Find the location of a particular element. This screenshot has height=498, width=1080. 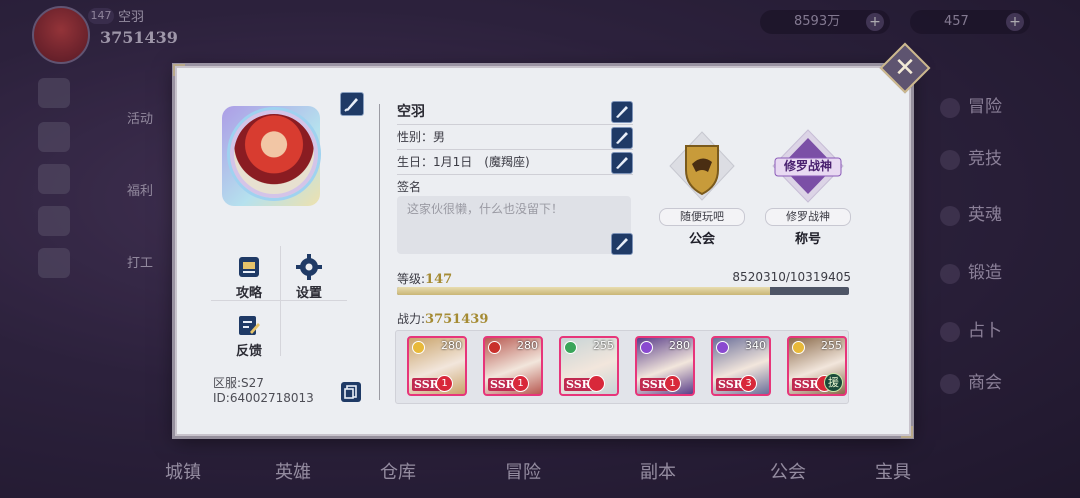

server-info: 区服:S27 is located at coordinates (238, 383).